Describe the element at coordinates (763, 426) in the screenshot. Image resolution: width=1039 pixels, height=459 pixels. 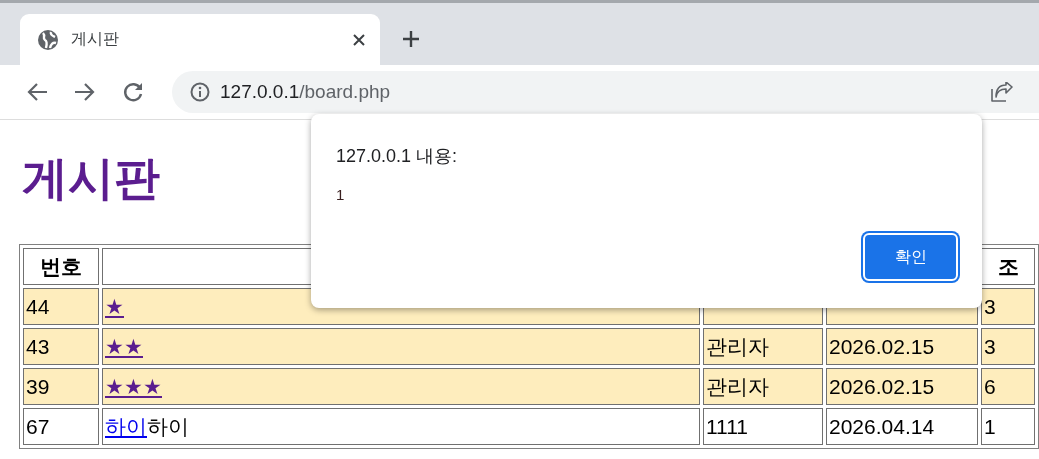
I see `table-cell: 1111` at that location.